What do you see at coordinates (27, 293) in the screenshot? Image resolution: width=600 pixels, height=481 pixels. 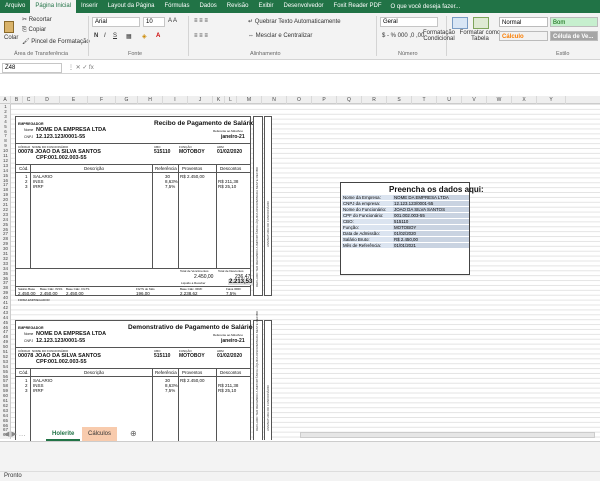 I see `footer-value: 2.450,00` at bounding box center [27, 293].